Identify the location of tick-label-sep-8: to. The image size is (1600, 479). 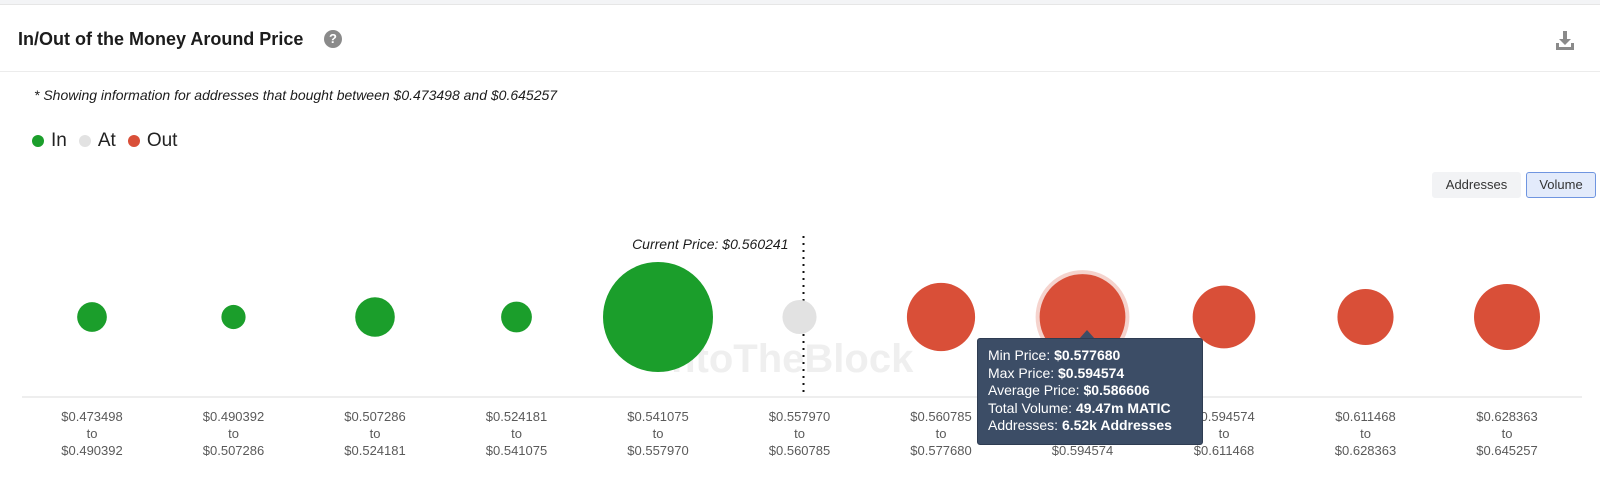
(1224, 433).